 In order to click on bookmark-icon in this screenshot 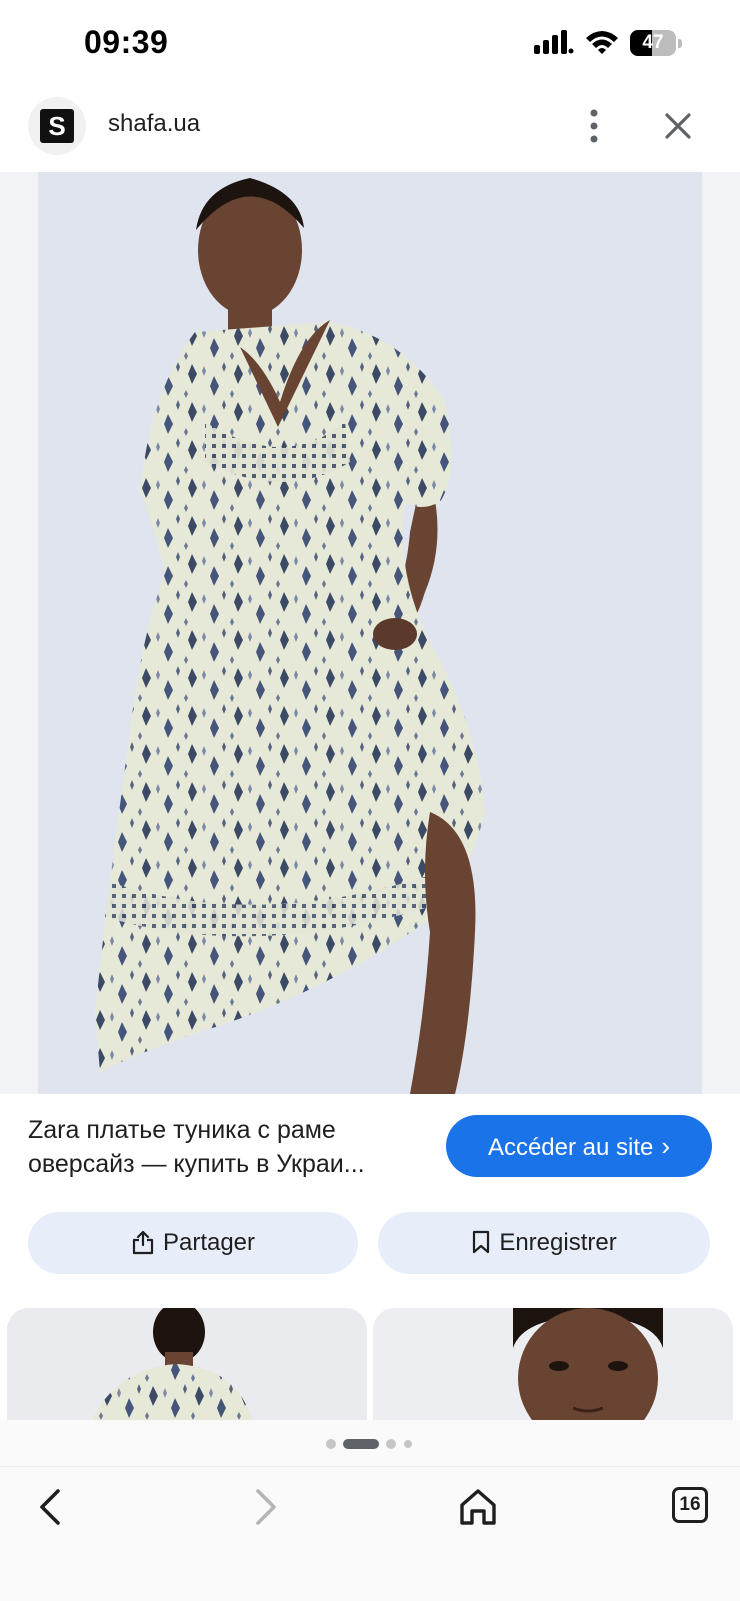, I will do `click(481, 1241)`.